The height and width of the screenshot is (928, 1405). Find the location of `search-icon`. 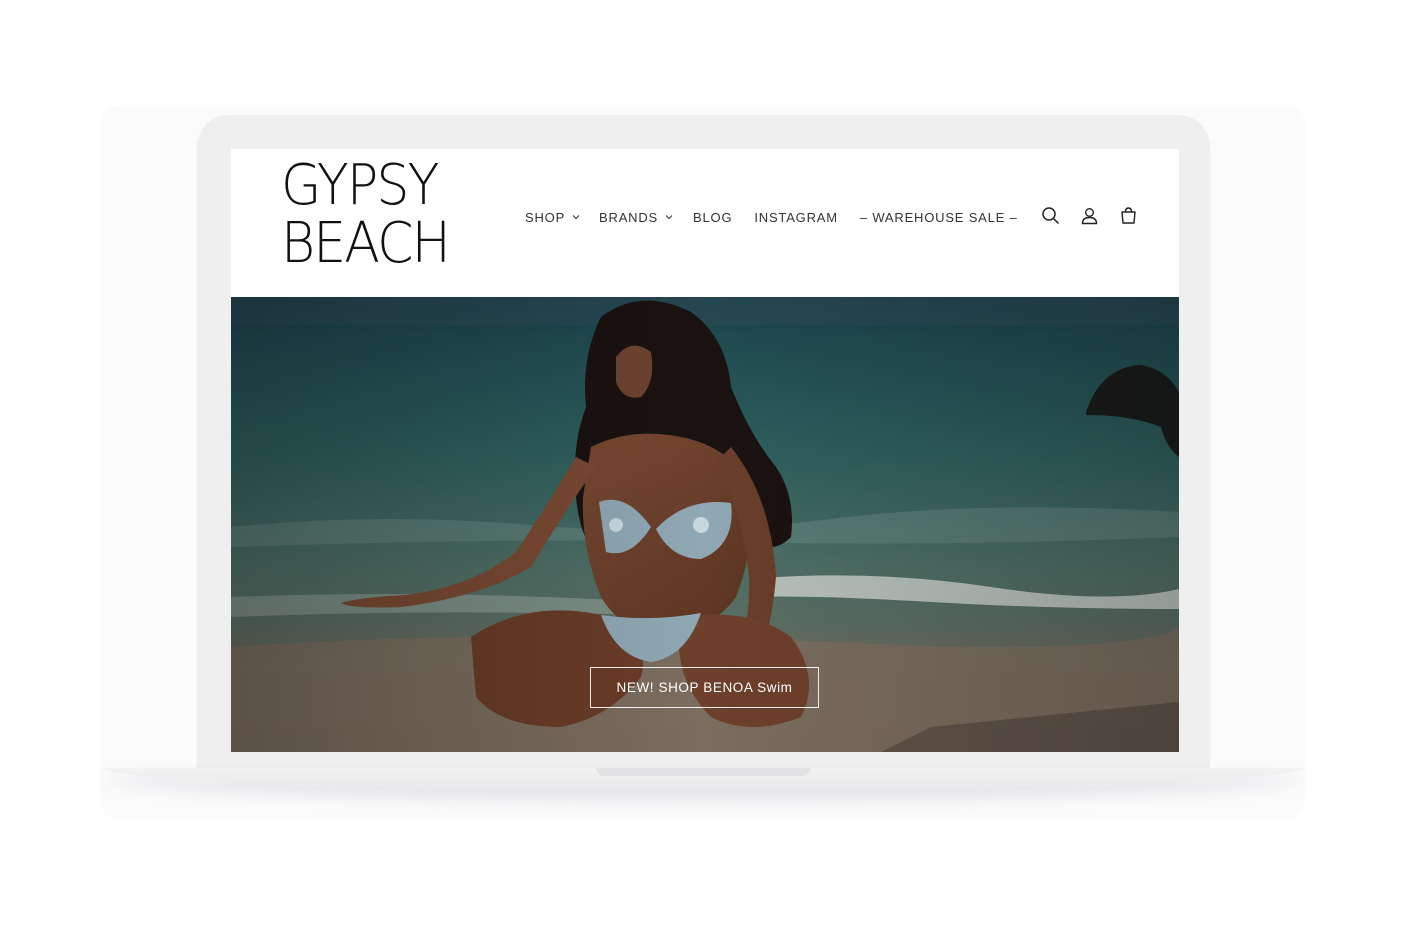

search-icon is located at coordinates (1050, 215).